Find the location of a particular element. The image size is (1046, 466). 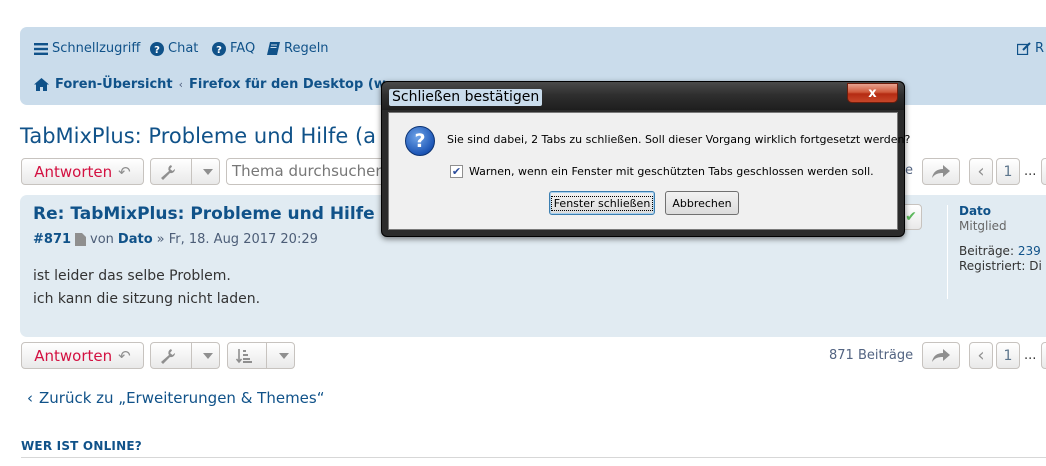

faq-label: FAQ is located at coordinates (243, 48).